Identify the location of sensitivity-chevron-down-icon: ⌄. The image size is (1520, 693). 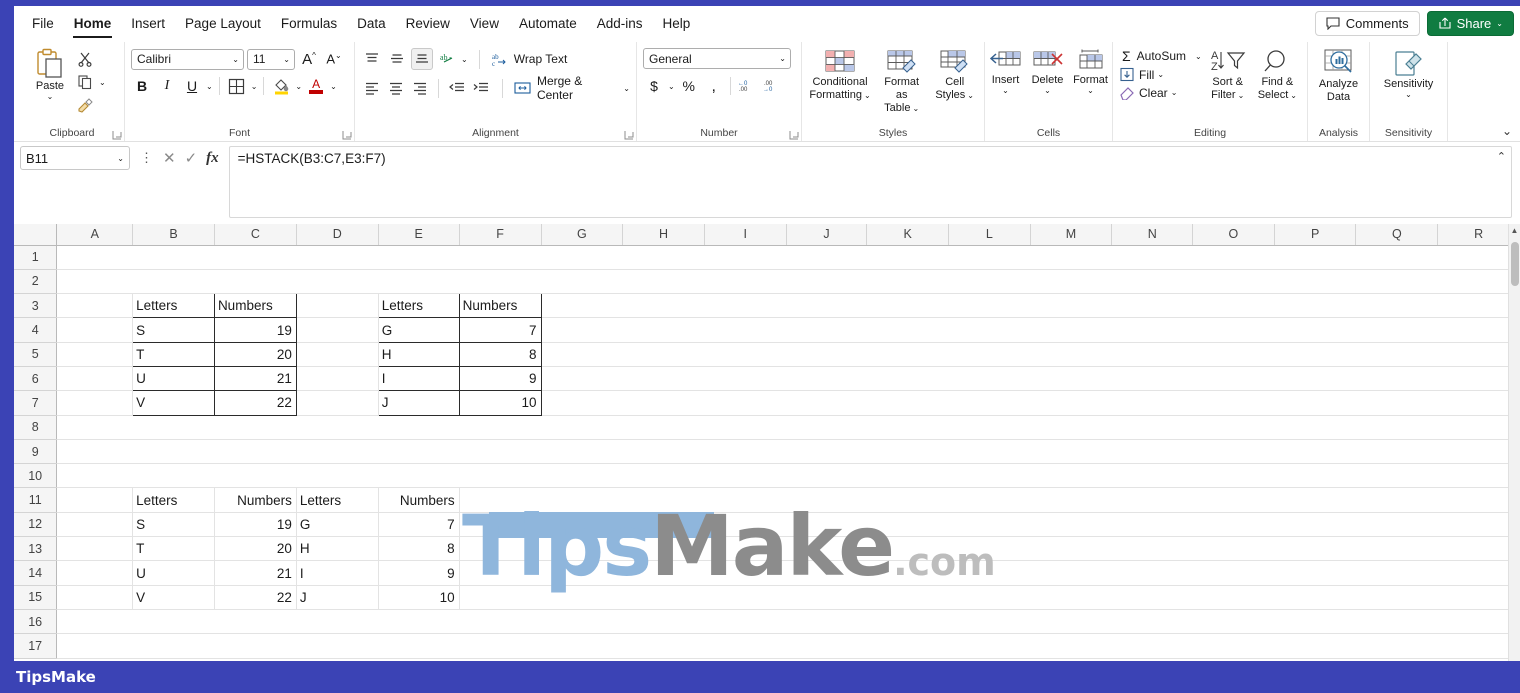
(1408, 95).